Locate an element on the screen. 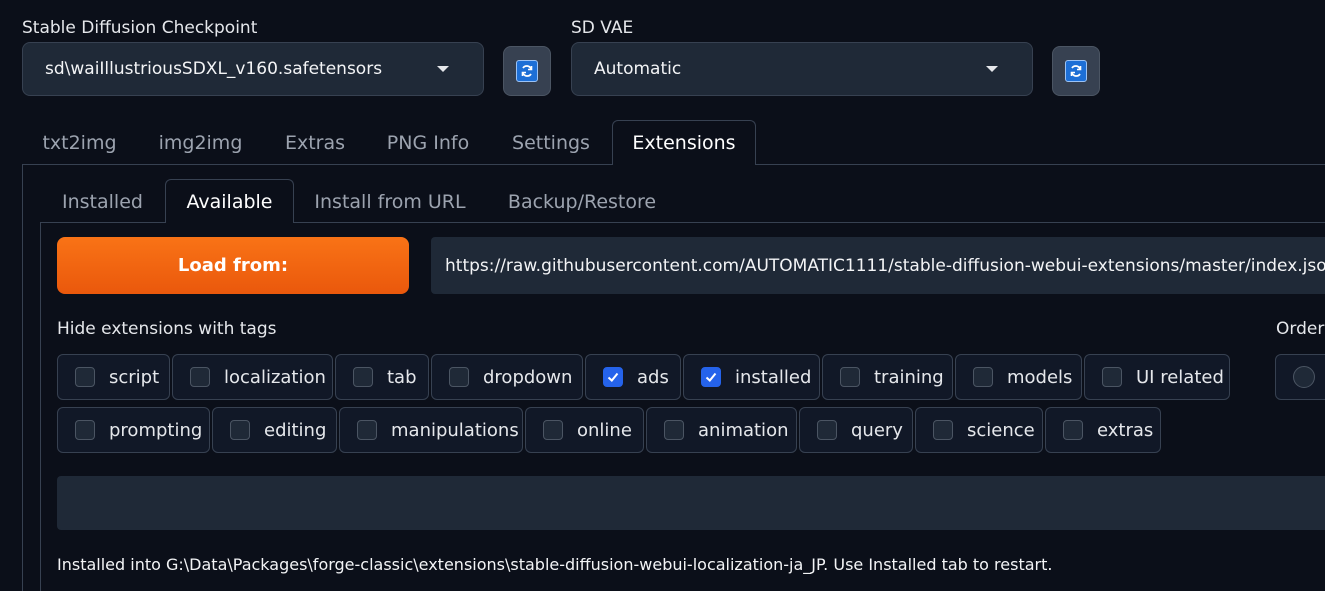 The height and width of the screenshot is (591, 1325). tag-label: UI related is located at coordinates (1180, 377).